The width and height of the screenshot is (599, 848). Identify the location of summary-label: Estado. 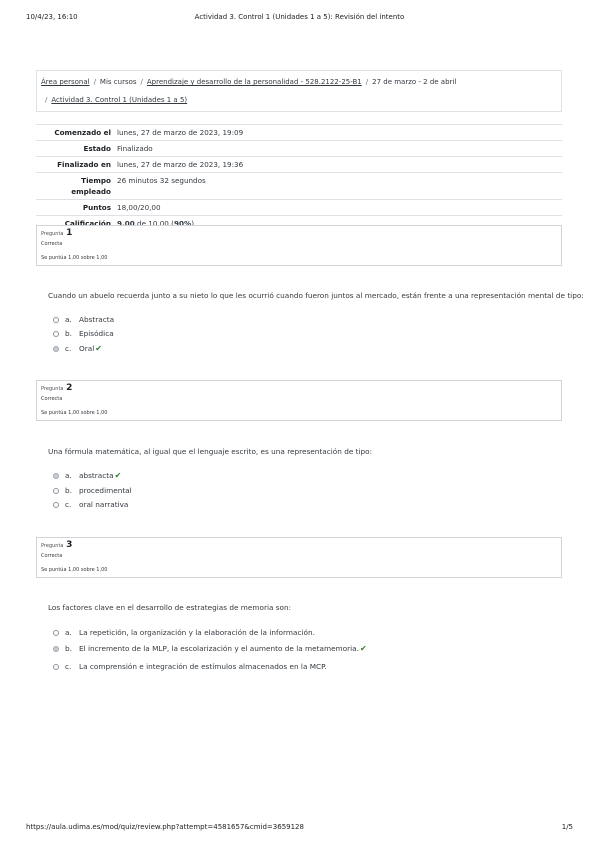
(75, 148).